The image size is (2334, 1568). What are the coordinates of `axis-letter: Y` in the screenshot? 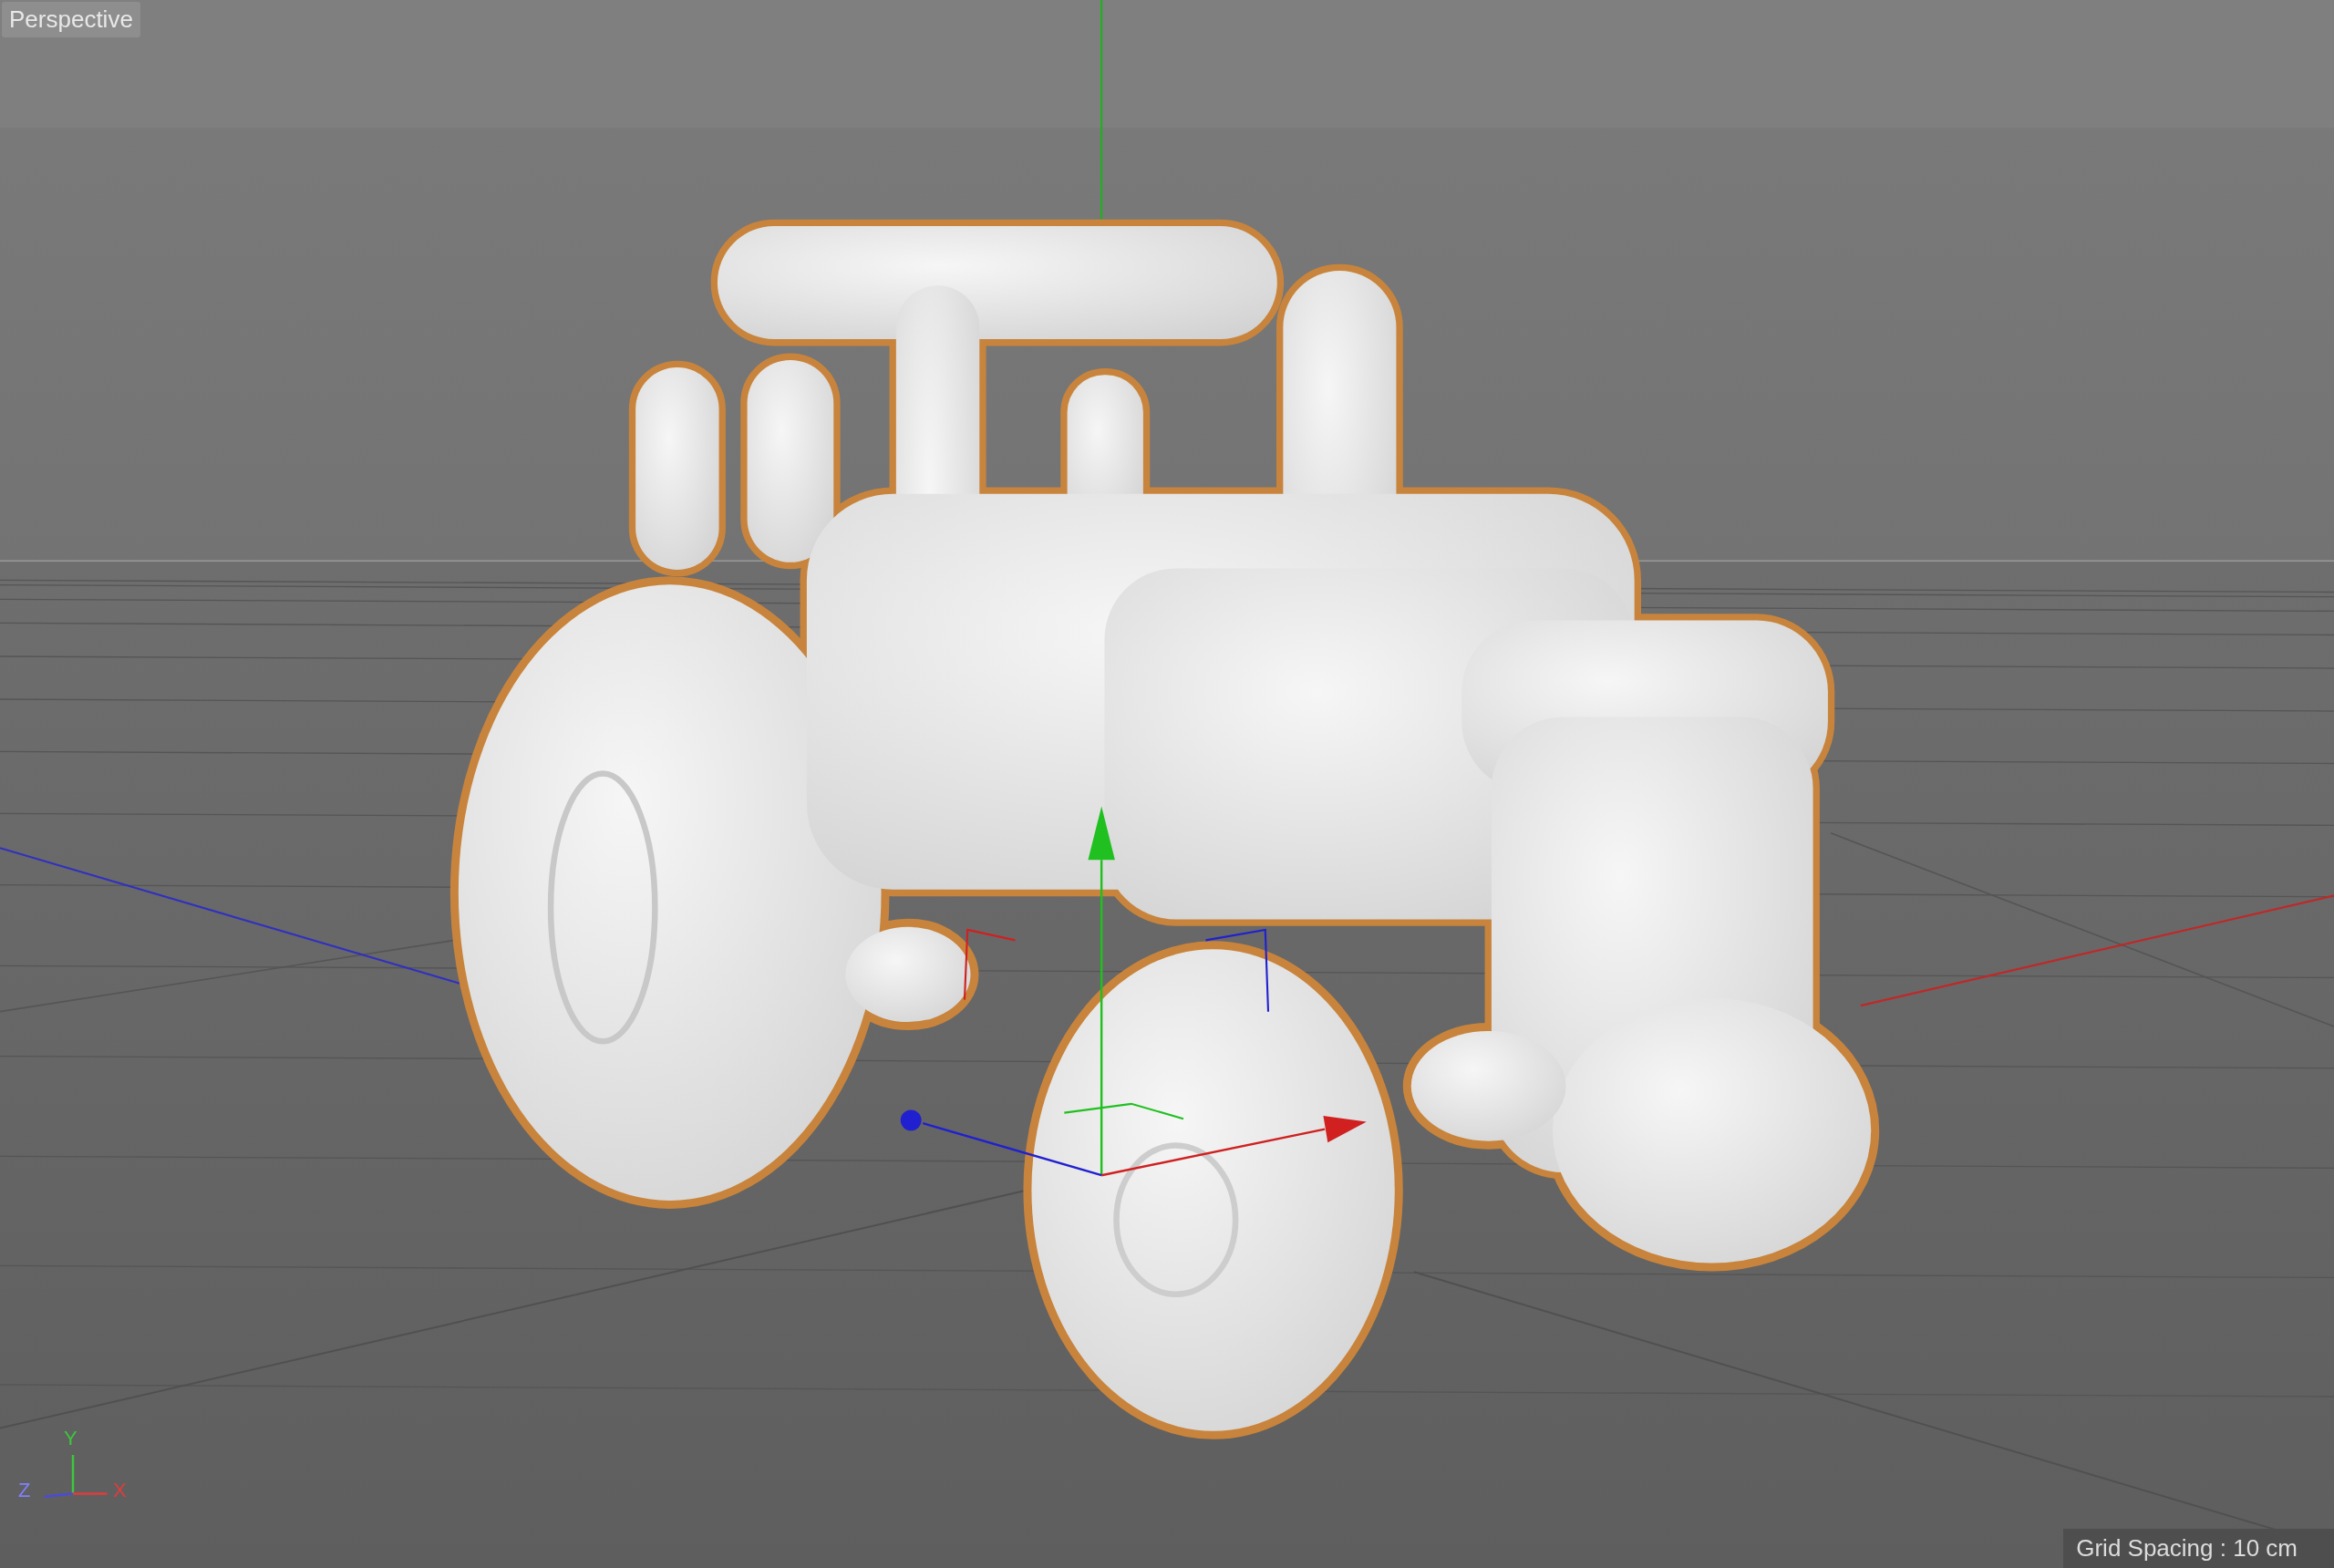 It's located at (70, 1438).